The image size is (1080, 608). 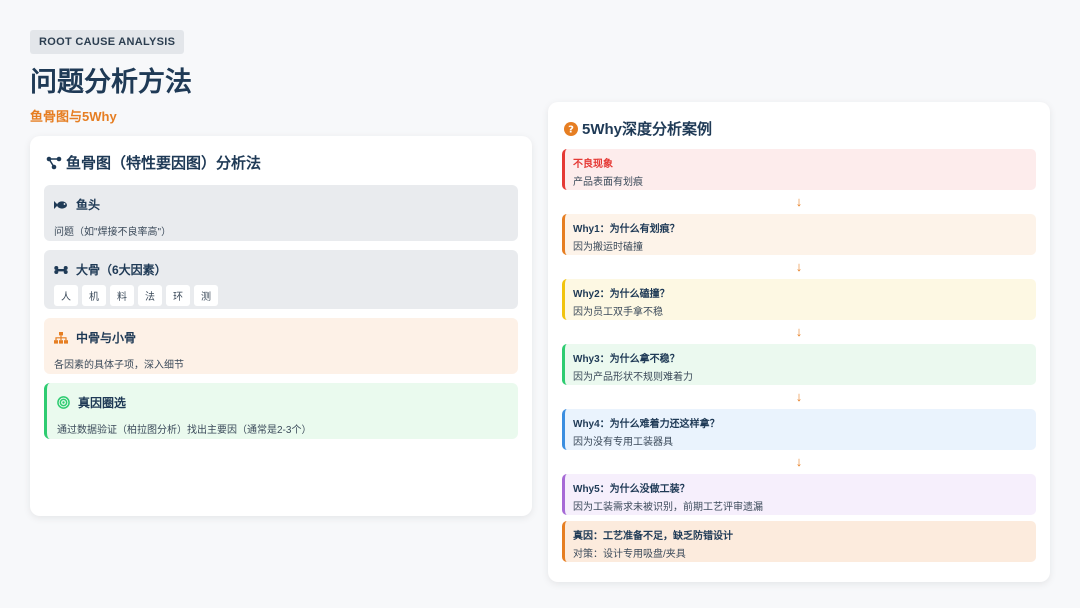 I want to click on why-step-text: 因为没有专用工装器具, so click(x=623, y=442).